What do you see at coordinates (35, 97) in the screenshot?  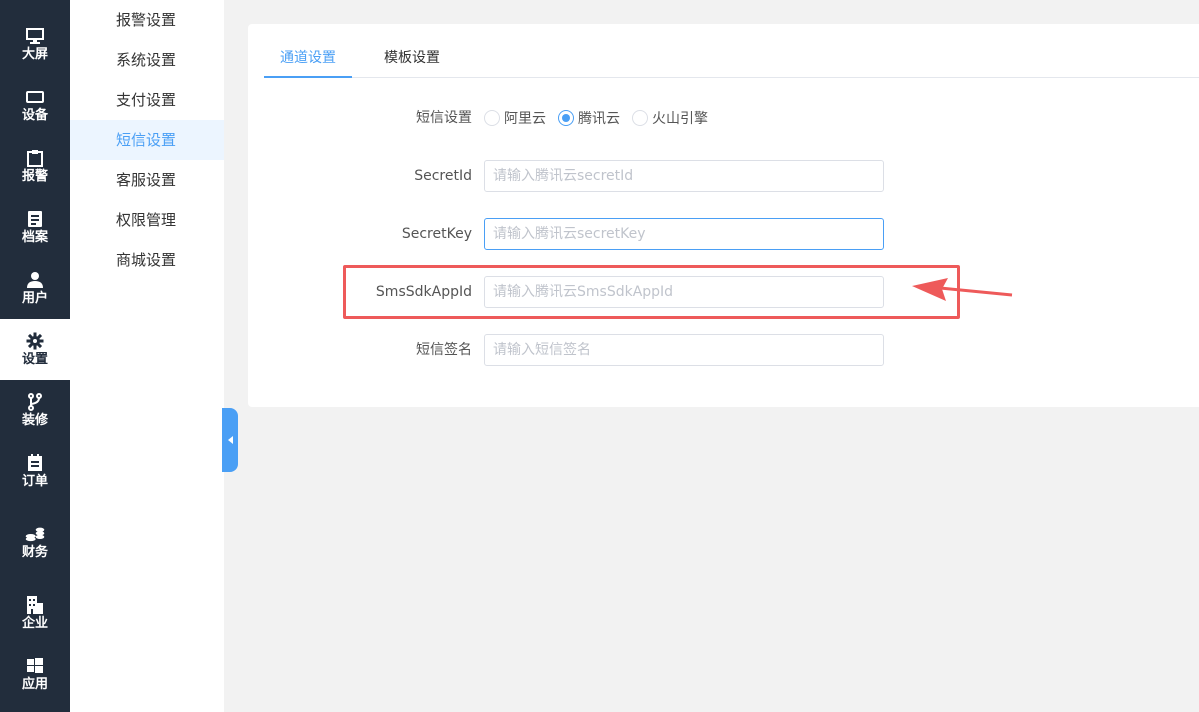 I see `device-icon` at bounding box center [35, 97].